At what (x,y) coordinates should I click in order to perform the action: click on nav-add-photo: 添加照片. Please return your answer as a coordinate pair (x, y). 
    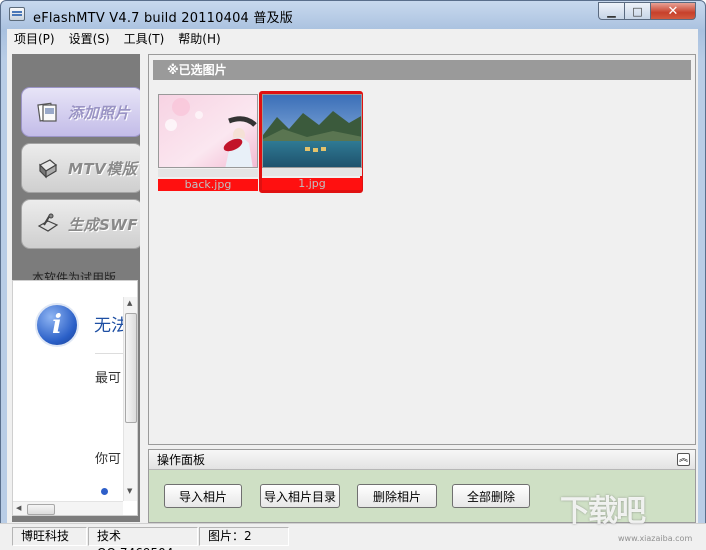
    Looking at the image, I should click on (80, 112).